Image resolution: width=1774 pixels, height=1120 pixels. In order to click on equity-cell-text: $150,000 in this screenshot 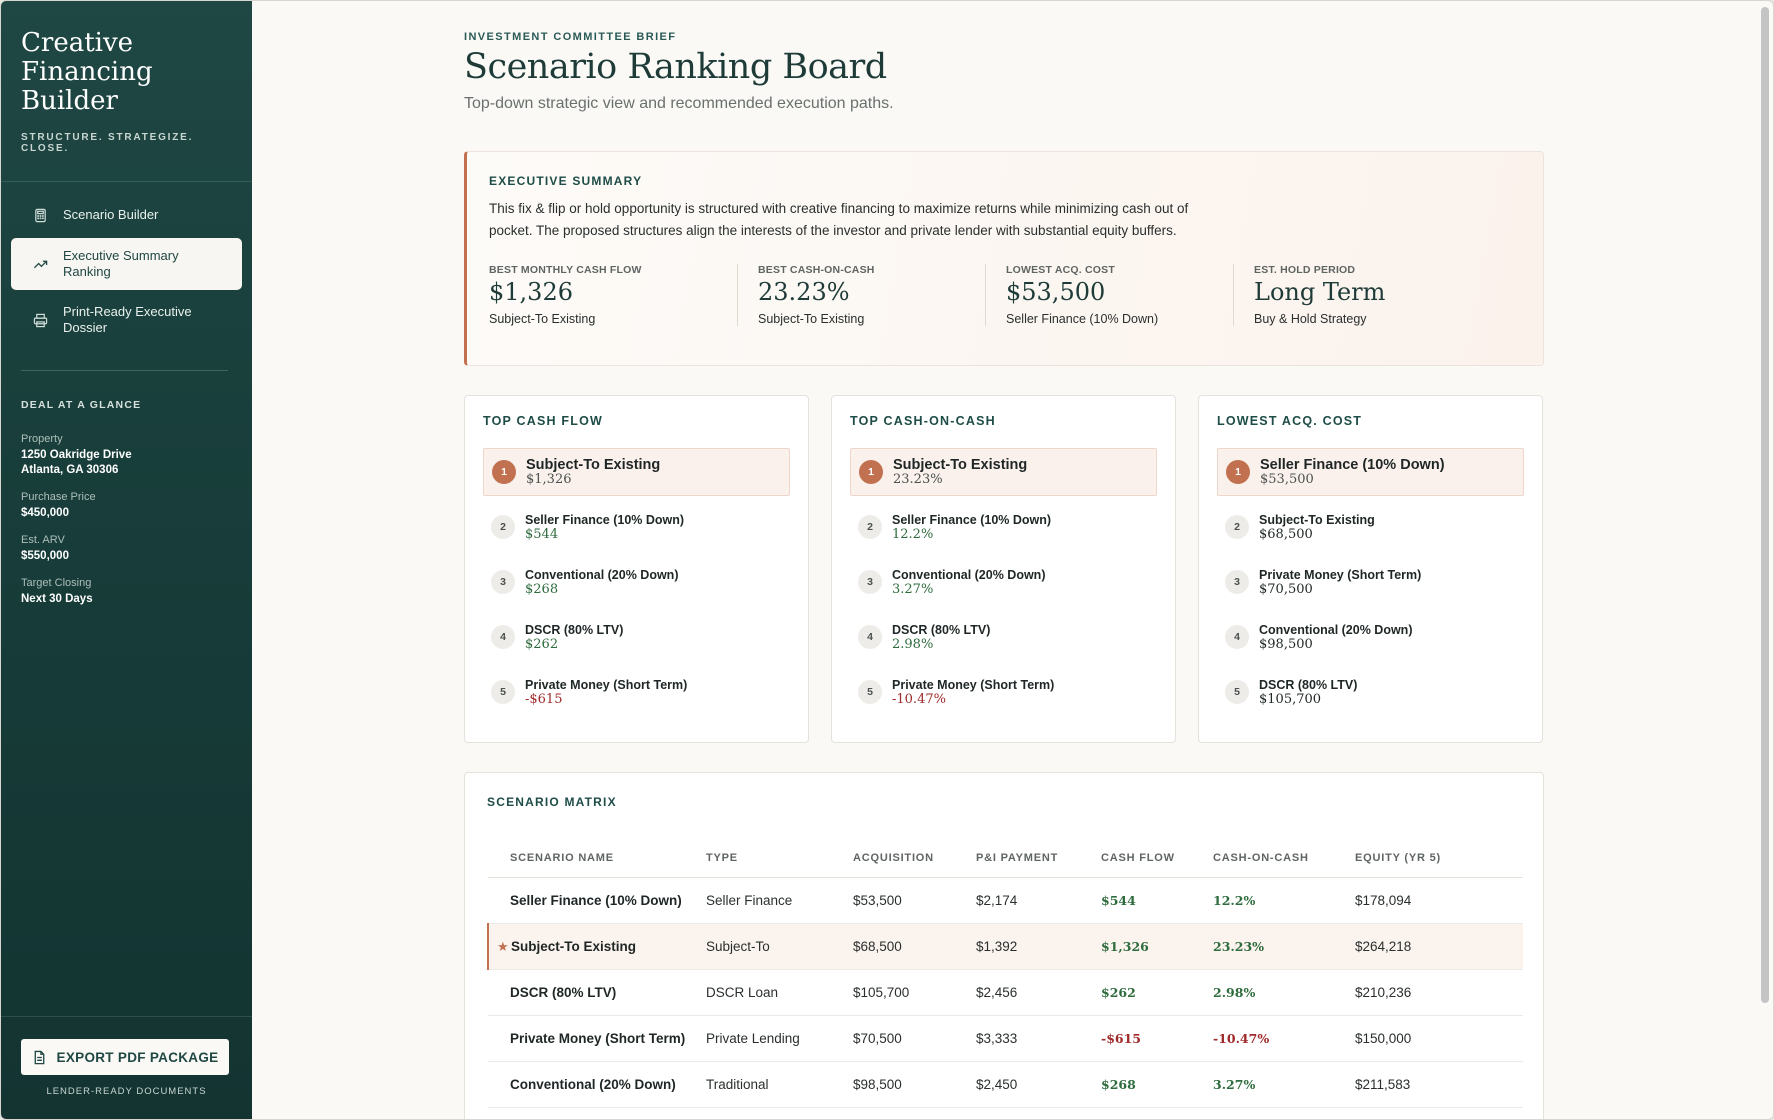, I will do `click(1383, 1038)`.